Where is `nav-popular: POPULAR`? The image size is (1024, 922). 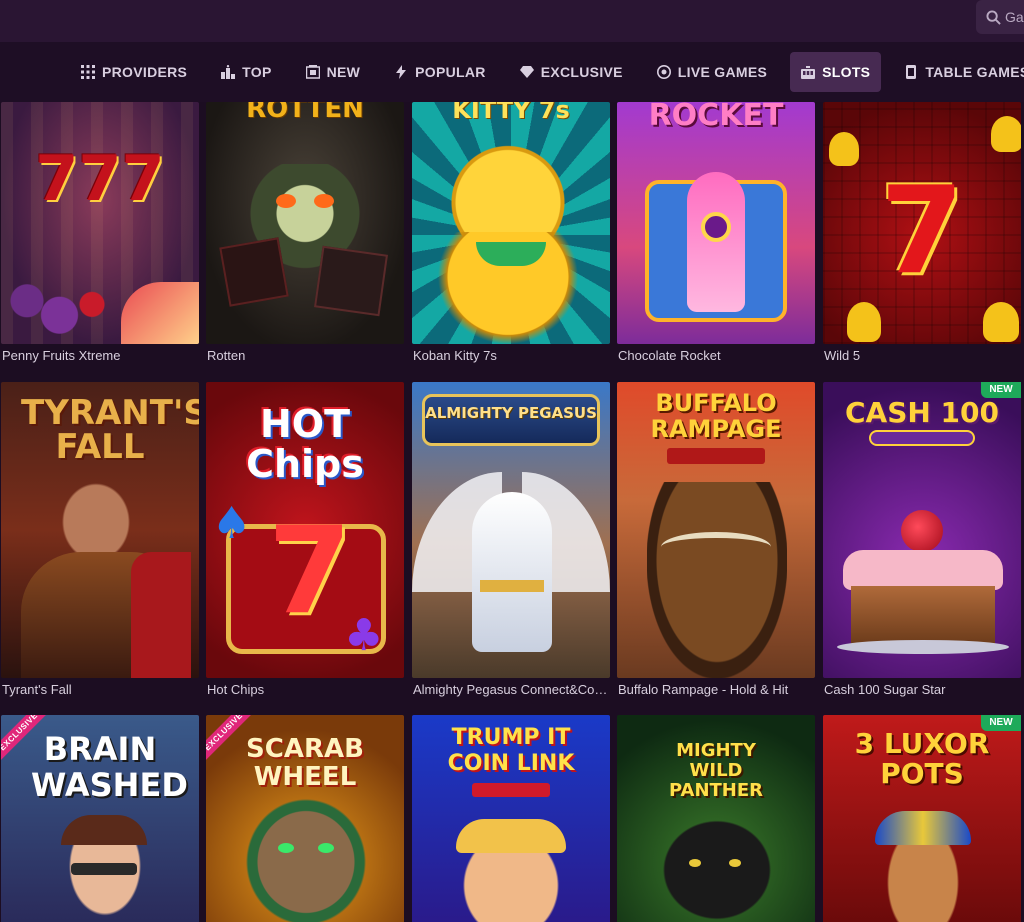
nav-popular: POPULAR is located at coordinates (440, 72).